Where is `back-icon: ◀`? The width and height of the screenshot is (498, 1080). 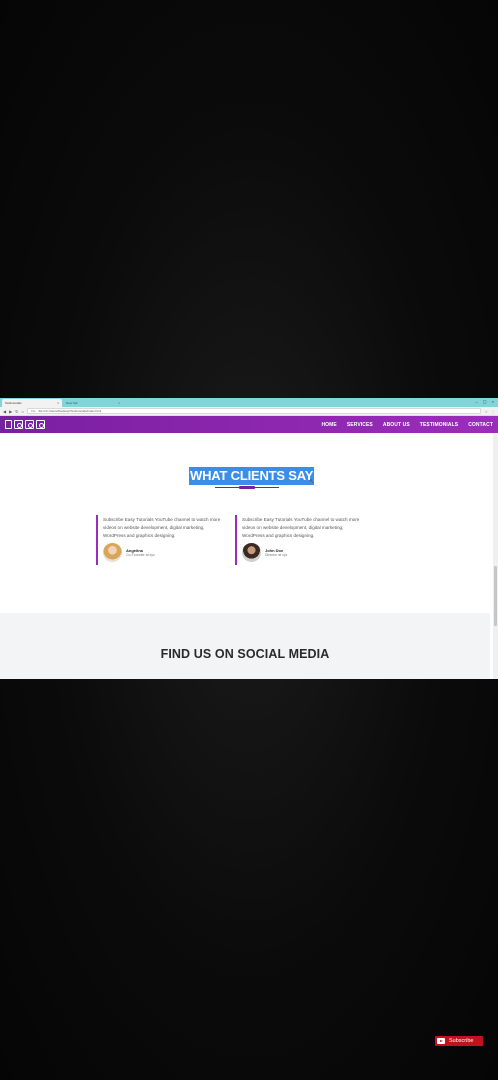
back-icon: ◀ is located at coordinates (4, 411).